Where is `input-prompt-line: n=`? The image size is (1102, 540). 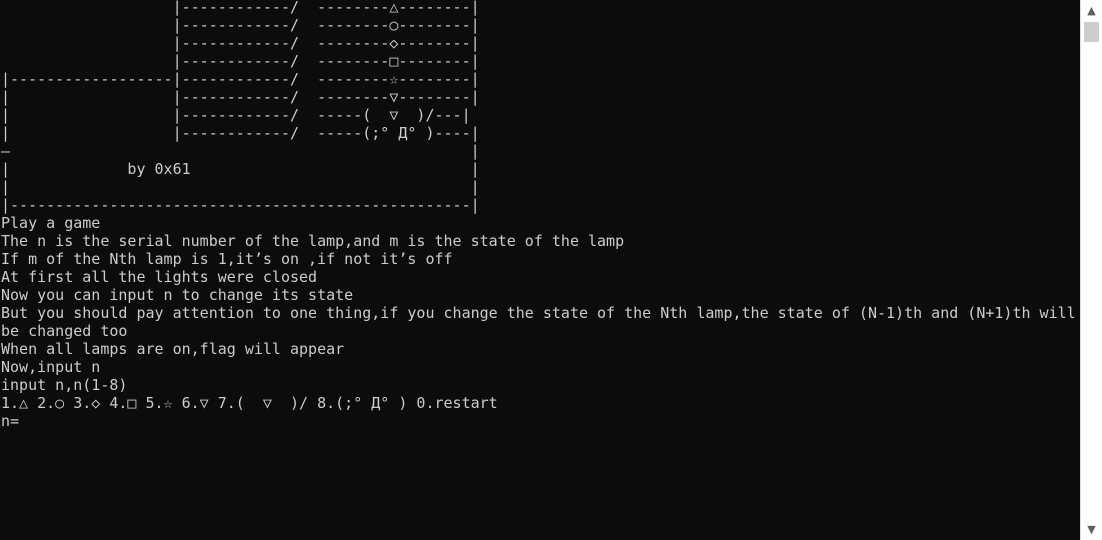
input-prompt-line: n= is located at coordinates (538, 421).